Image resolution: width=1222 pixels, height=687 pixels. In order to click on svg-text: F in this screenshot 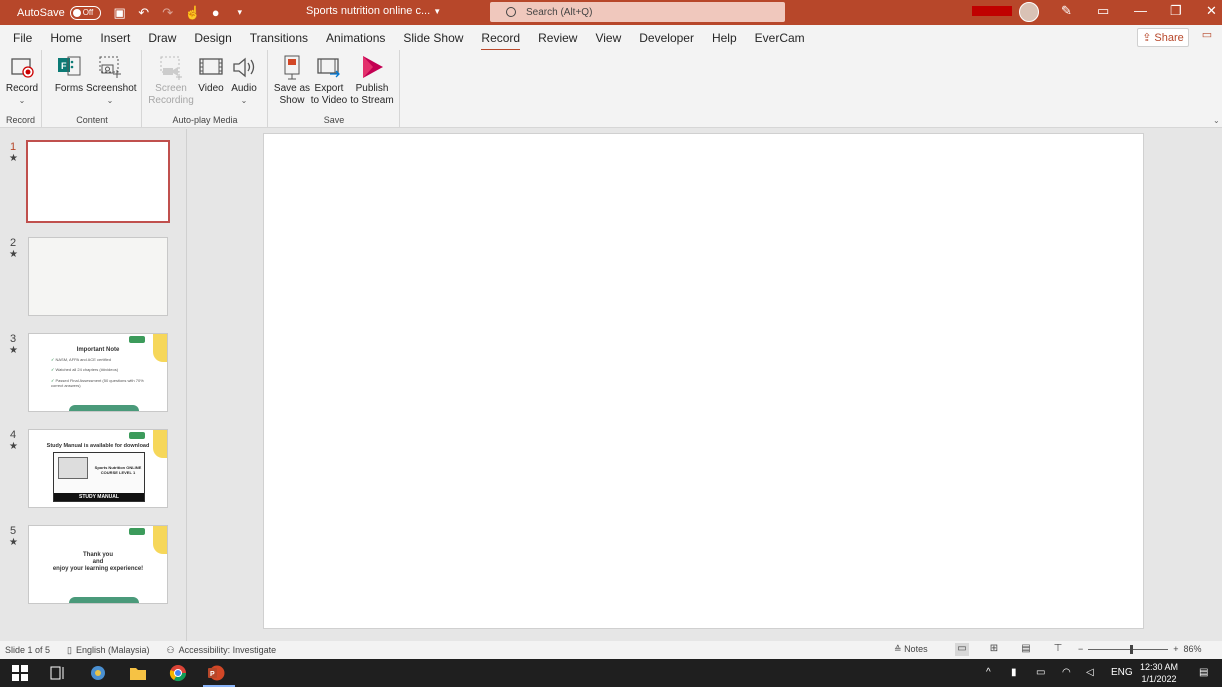, I will do `click(64, 66)`.